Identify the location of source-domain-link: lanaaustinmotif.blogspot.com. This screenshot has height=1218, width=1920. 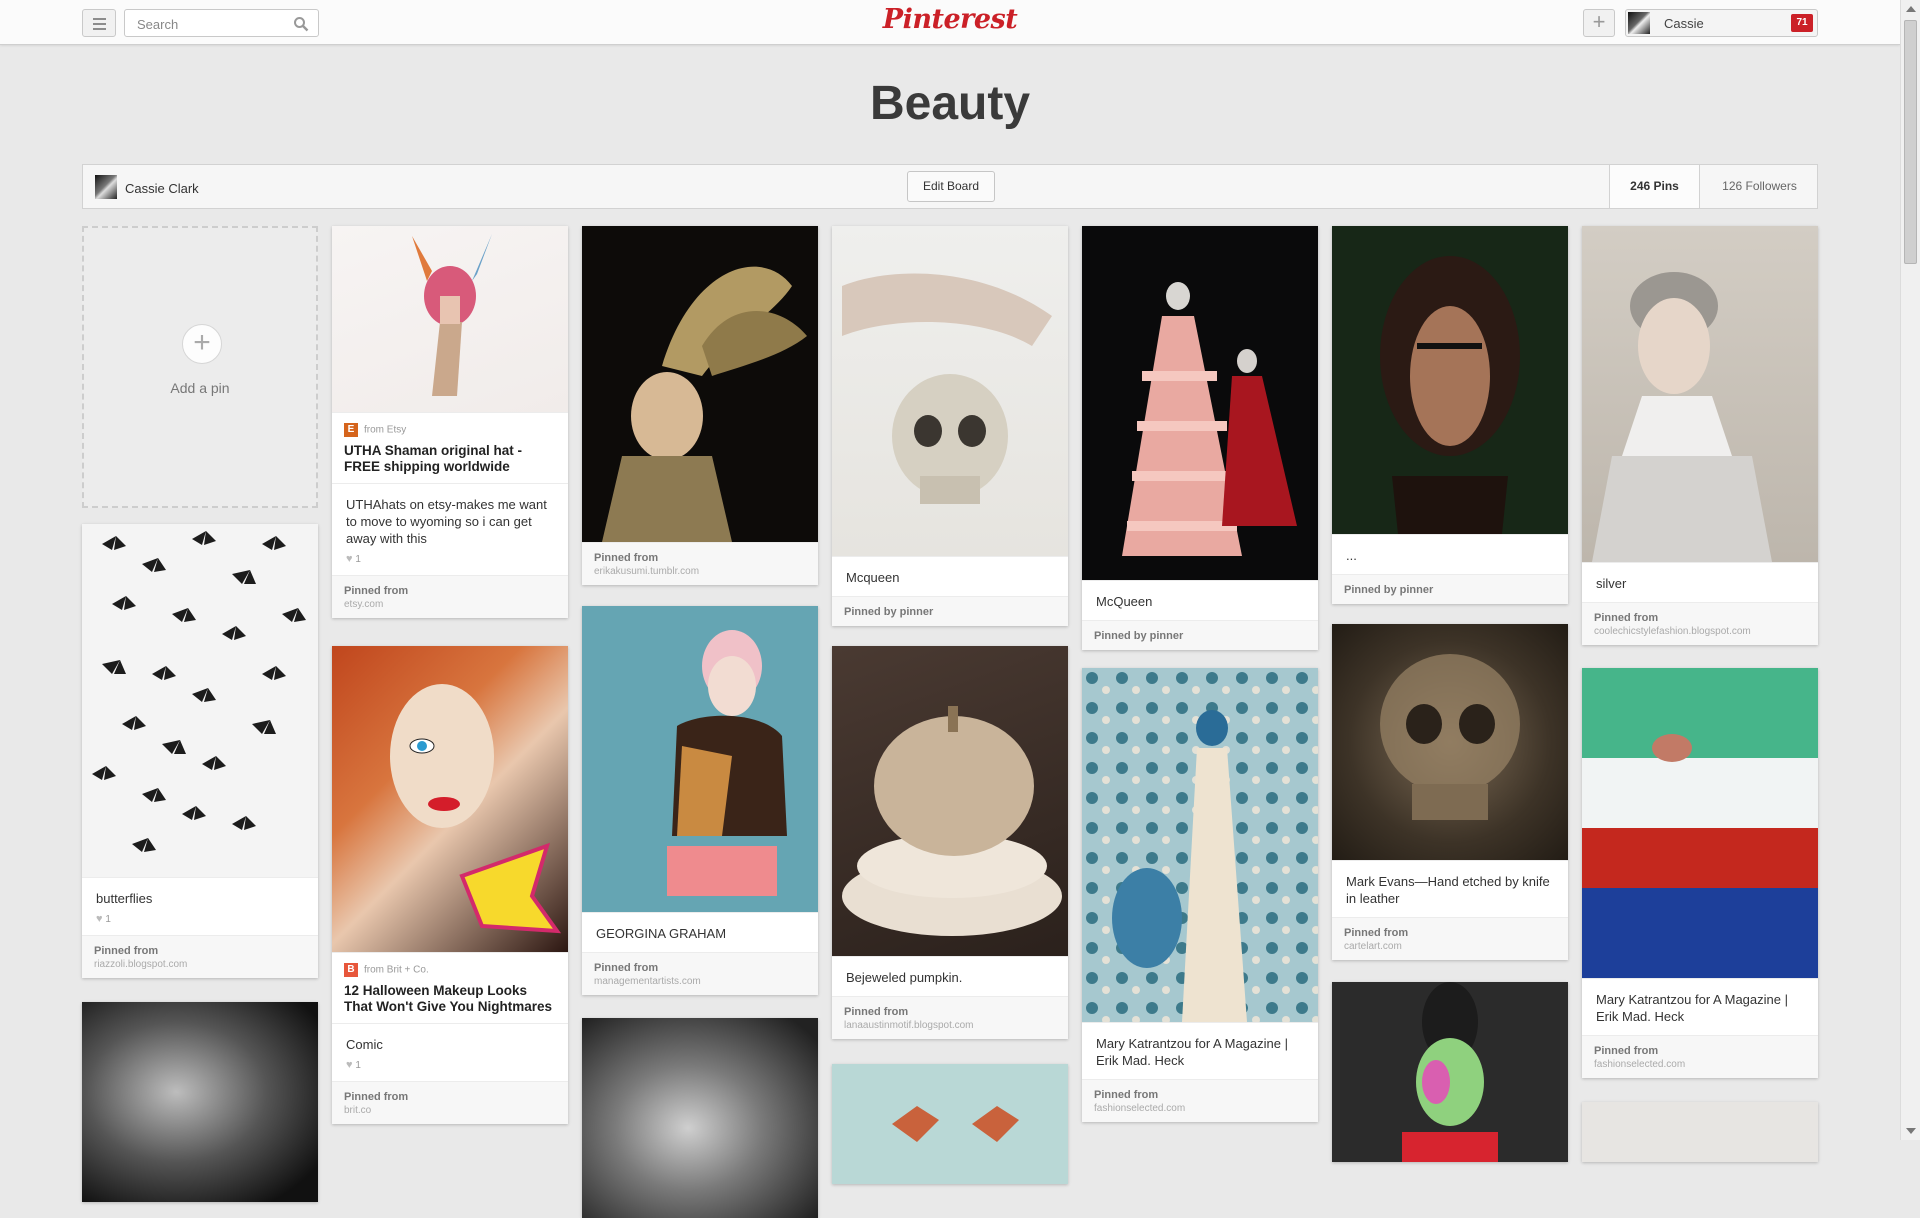
(950, 1025).